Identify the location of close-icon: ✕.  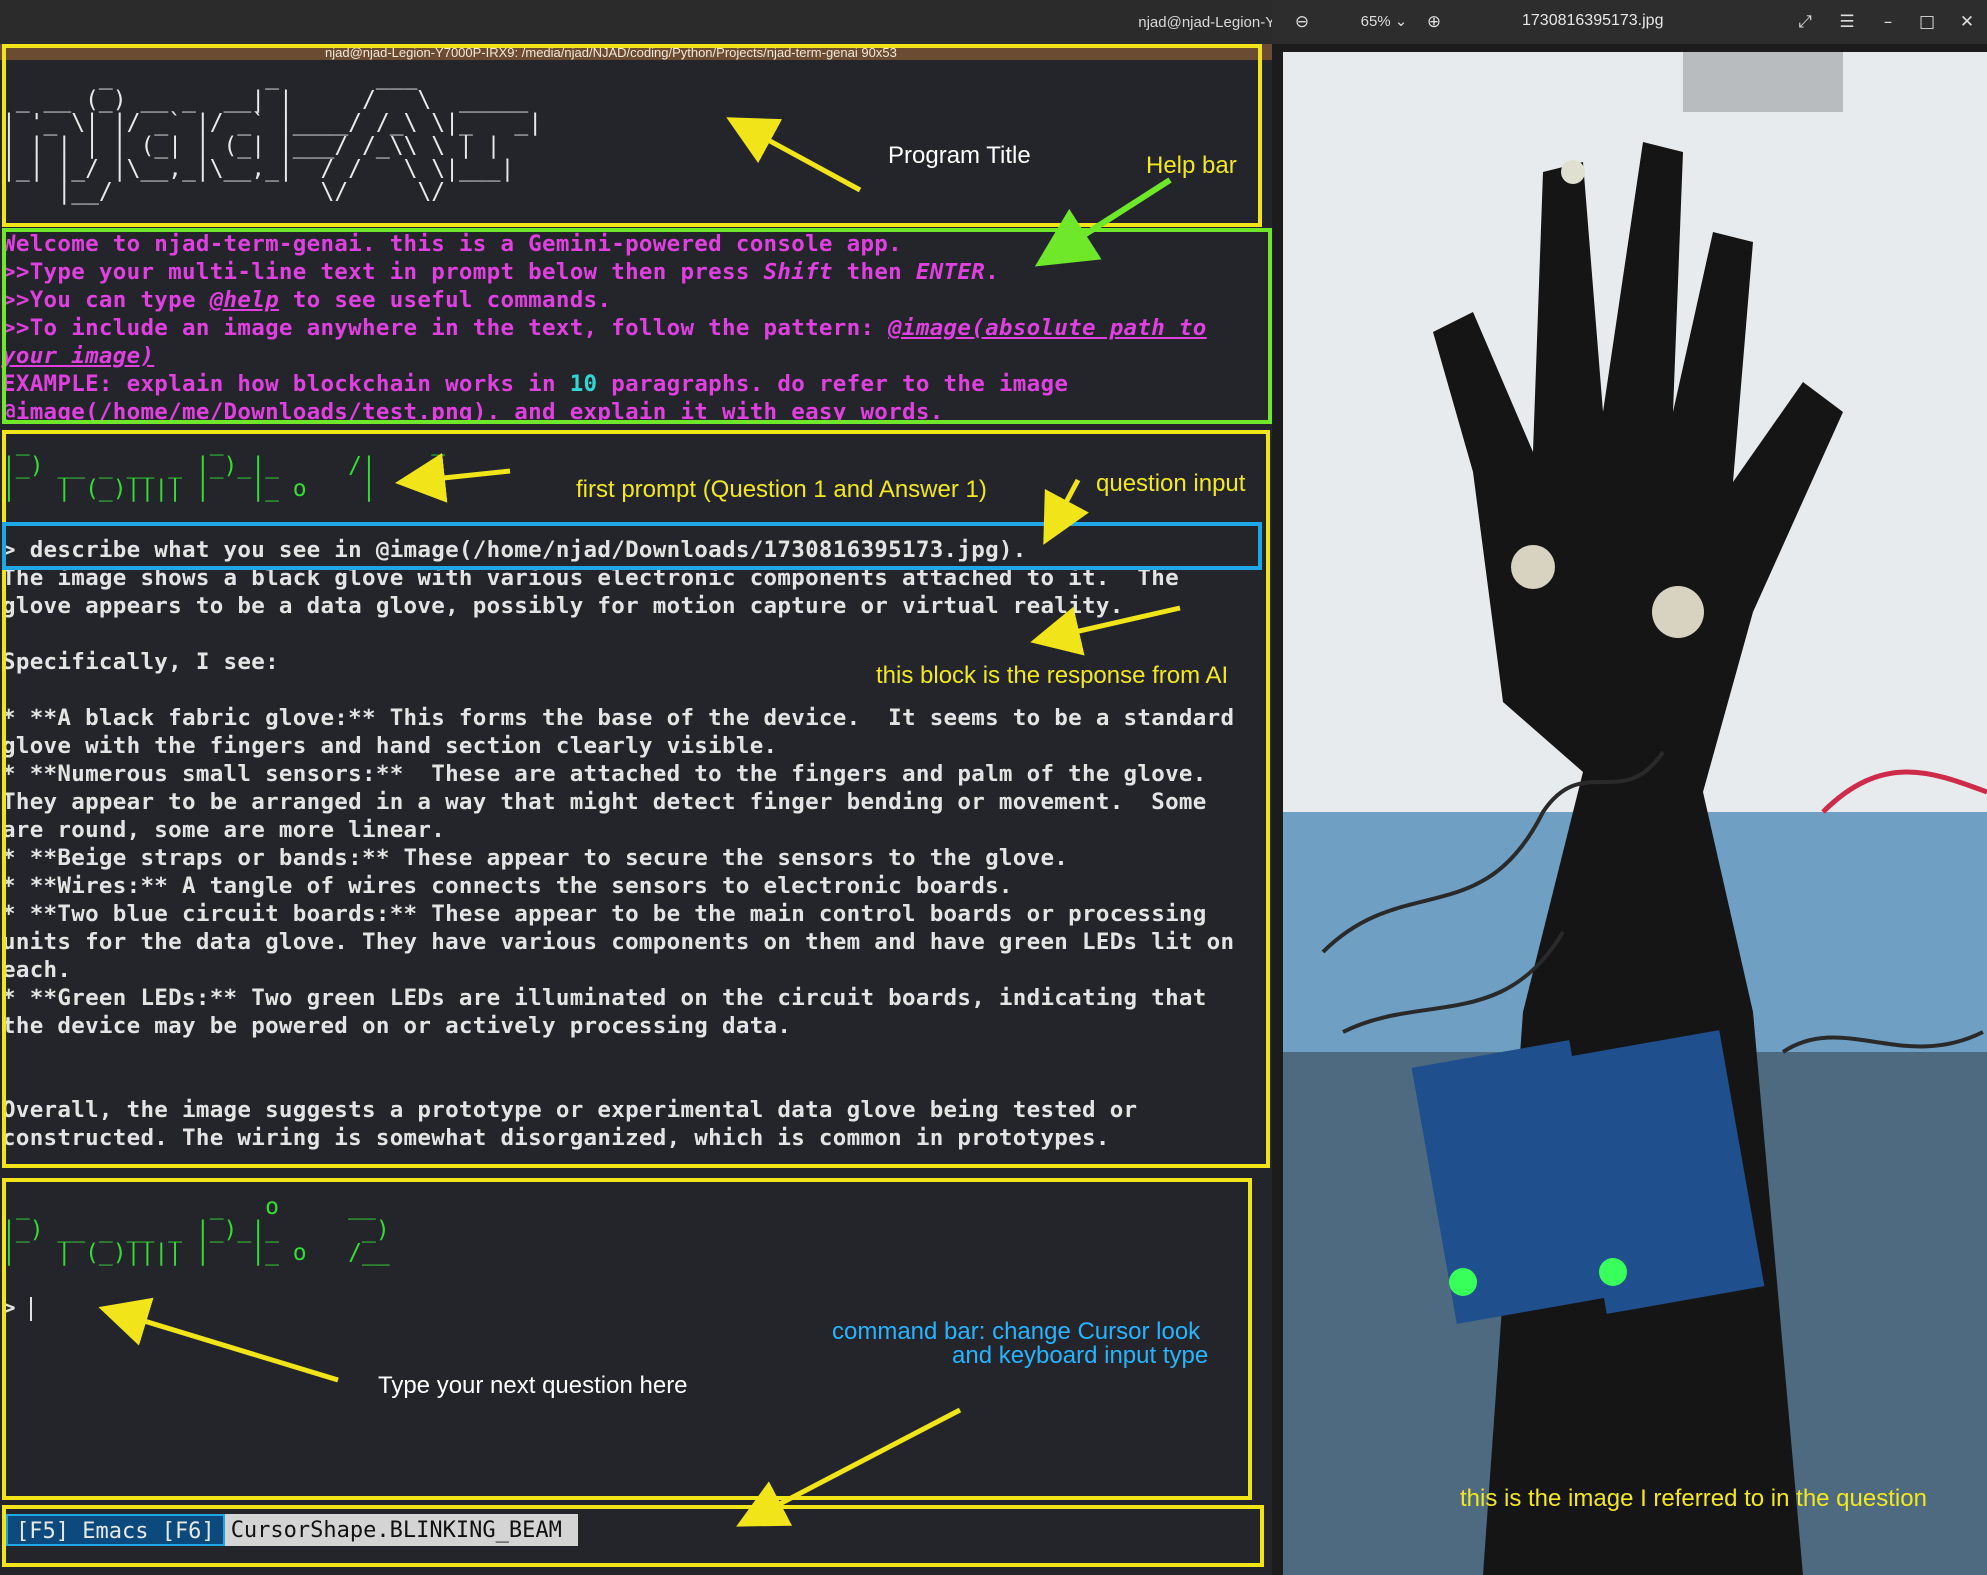
(1967, 22).